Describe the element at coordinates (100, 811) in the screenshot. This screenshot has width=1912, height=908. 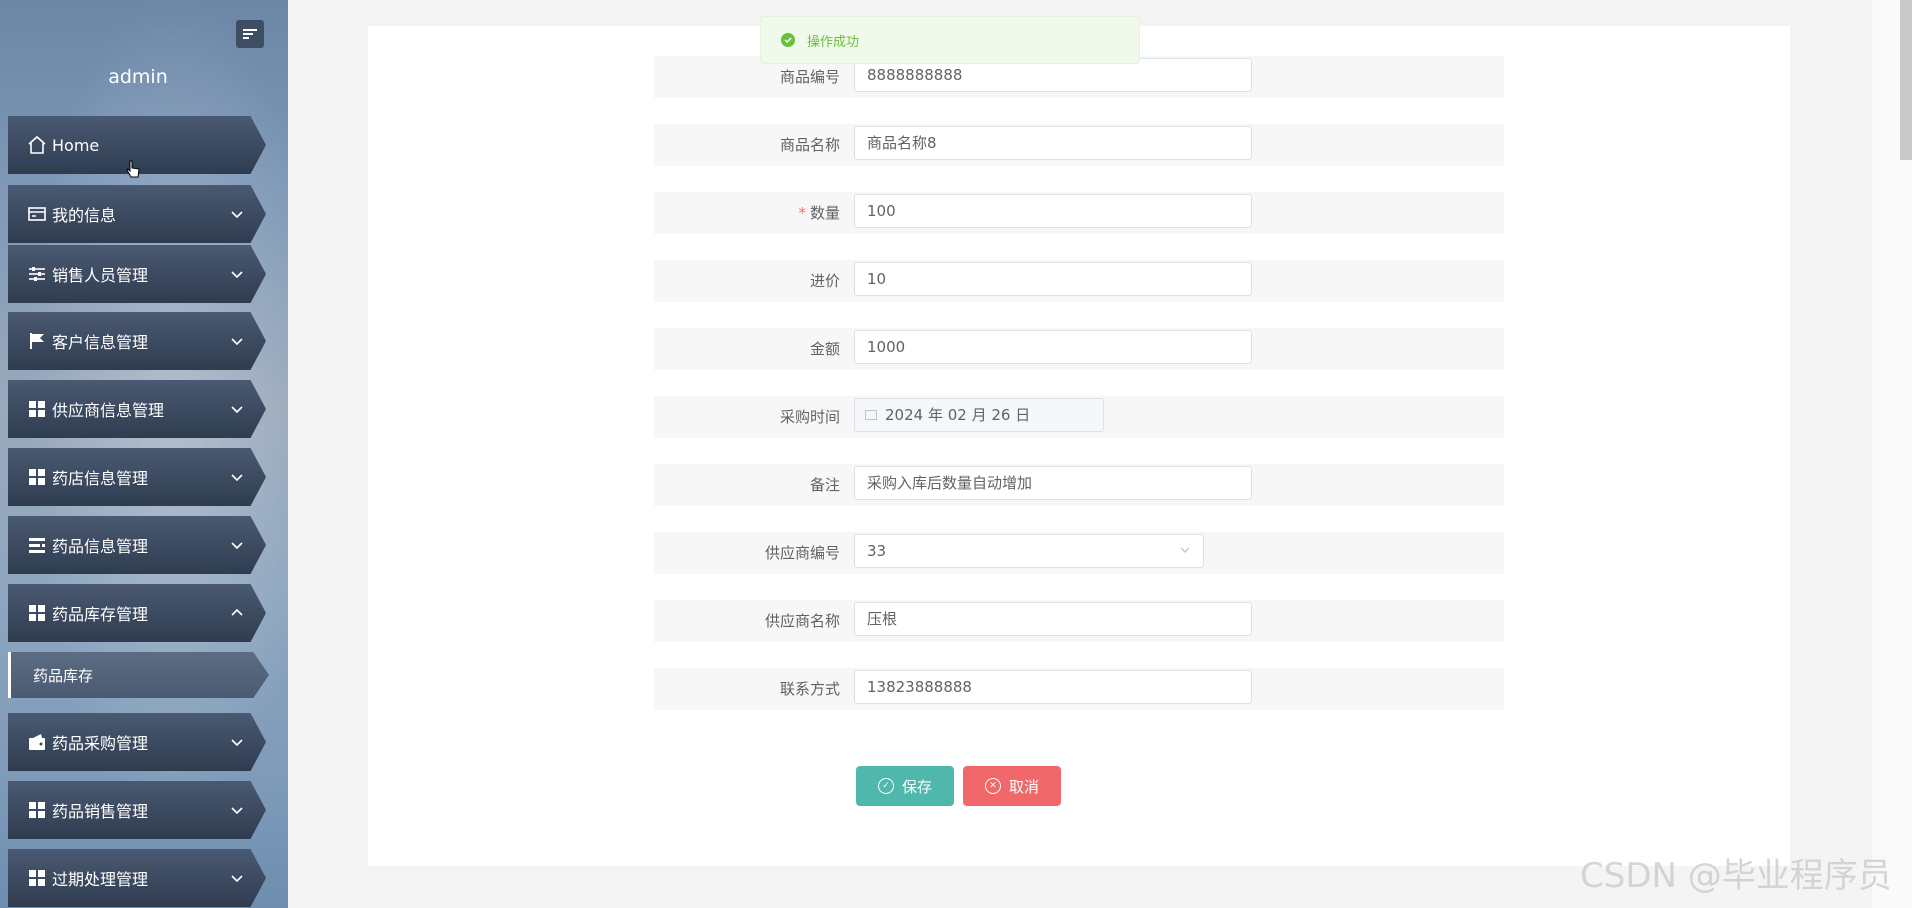
I see `sidebar-item-label: 药品销售管理` at that location.